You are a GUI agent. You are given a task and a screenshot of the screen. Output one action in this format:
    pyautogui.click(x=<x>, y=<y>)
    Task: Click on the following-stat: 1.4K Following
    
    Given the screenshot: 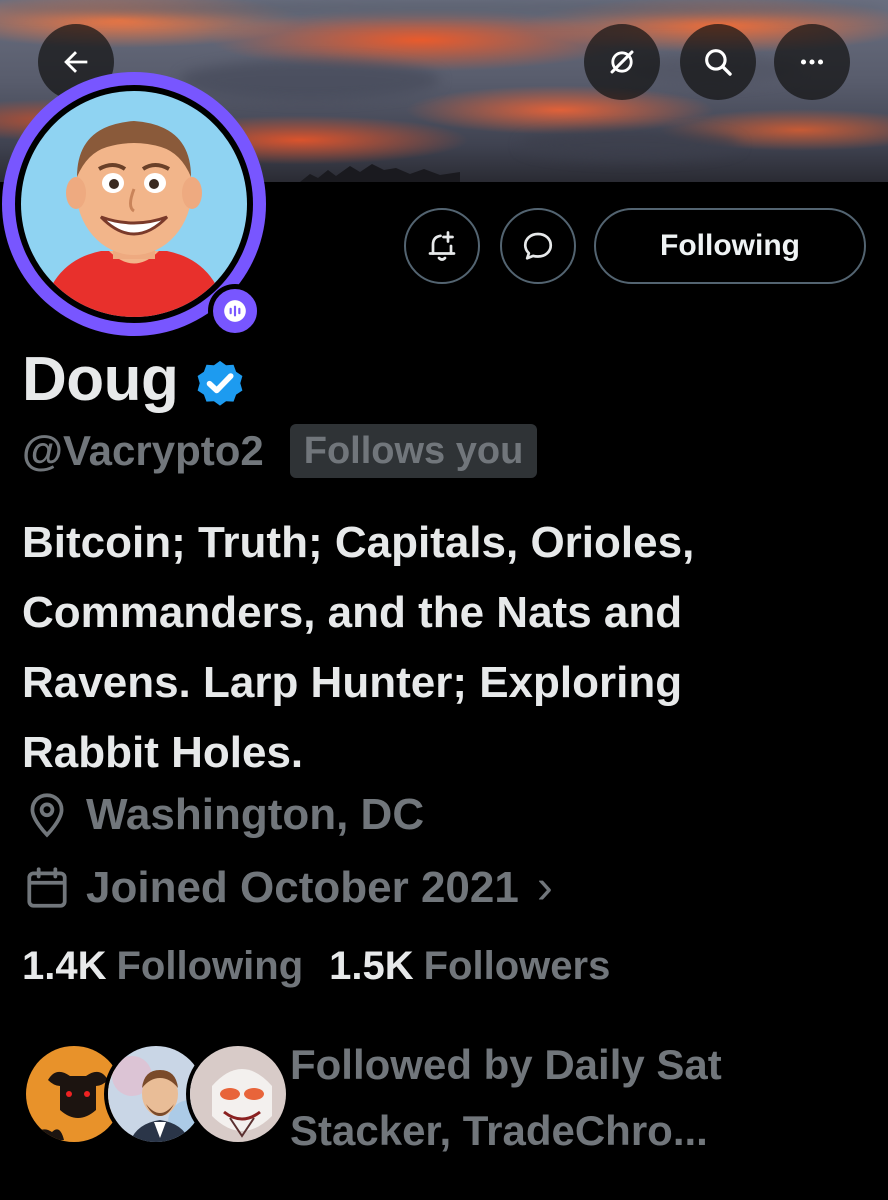 What is the action you would take?
    pyautogui.click(x=175, y=966)
    